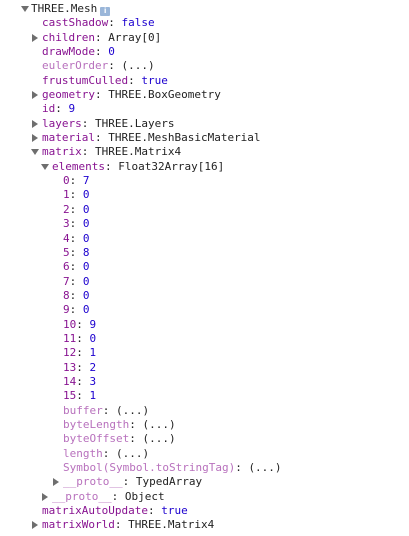 The image size is (409, 536). Describe the element at coordinates (204, 368) in the screenshot. I see `array-item-row: 13: 2` at that location.